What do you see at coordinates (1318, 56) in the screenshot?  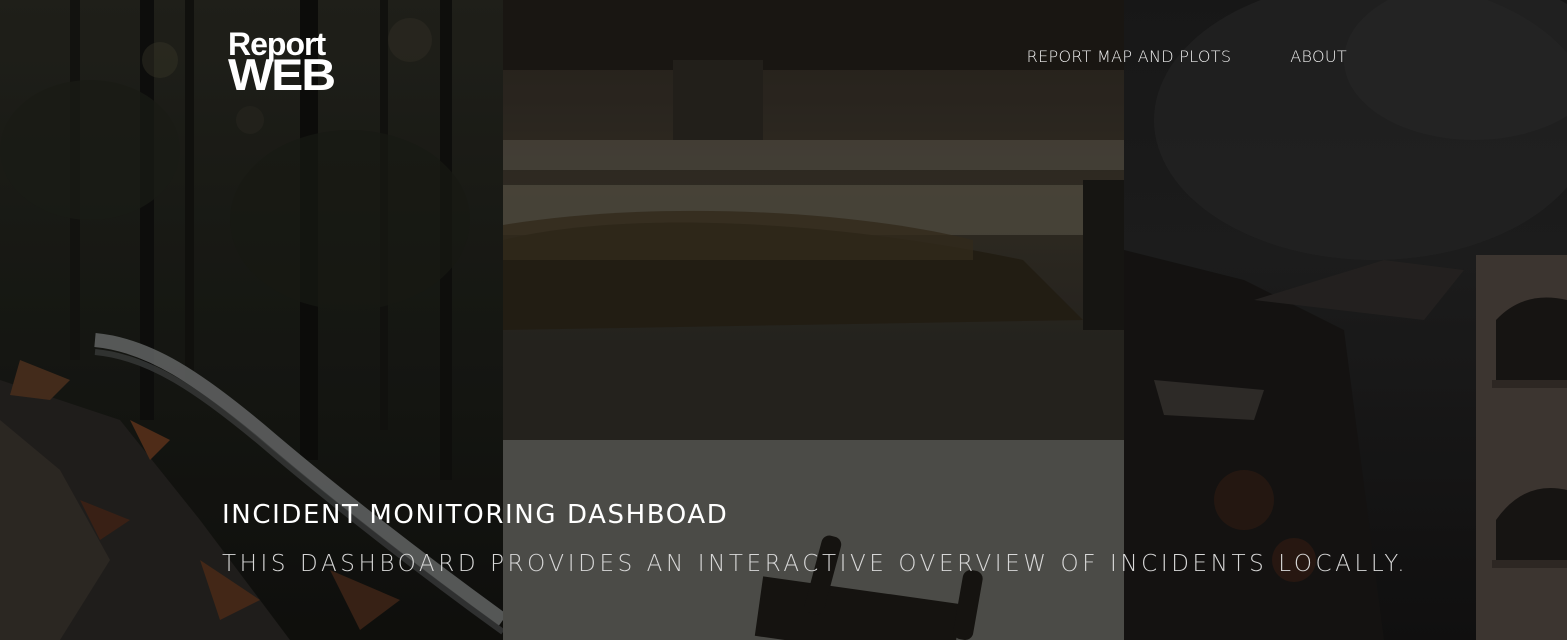 I see `nav-link-about: ABOUT` at bounding box center [1318, 56].